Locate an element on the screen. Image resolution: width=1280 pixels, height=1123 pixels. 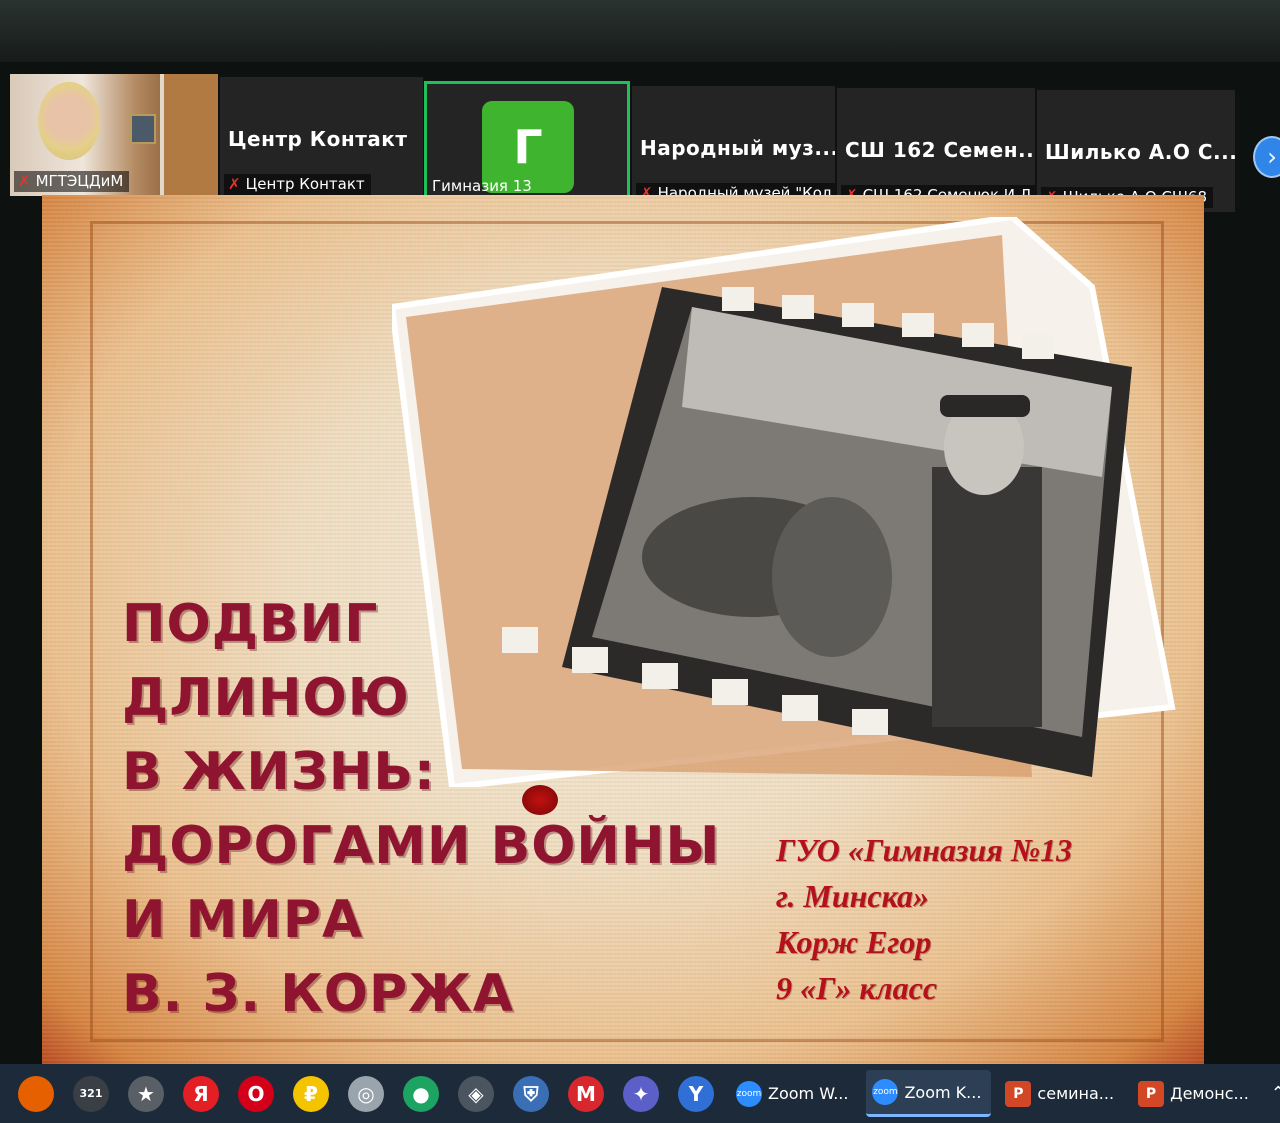
participant-tile-video: ✗ МГТЭЦДиМ is located at coordinates (114, 135).